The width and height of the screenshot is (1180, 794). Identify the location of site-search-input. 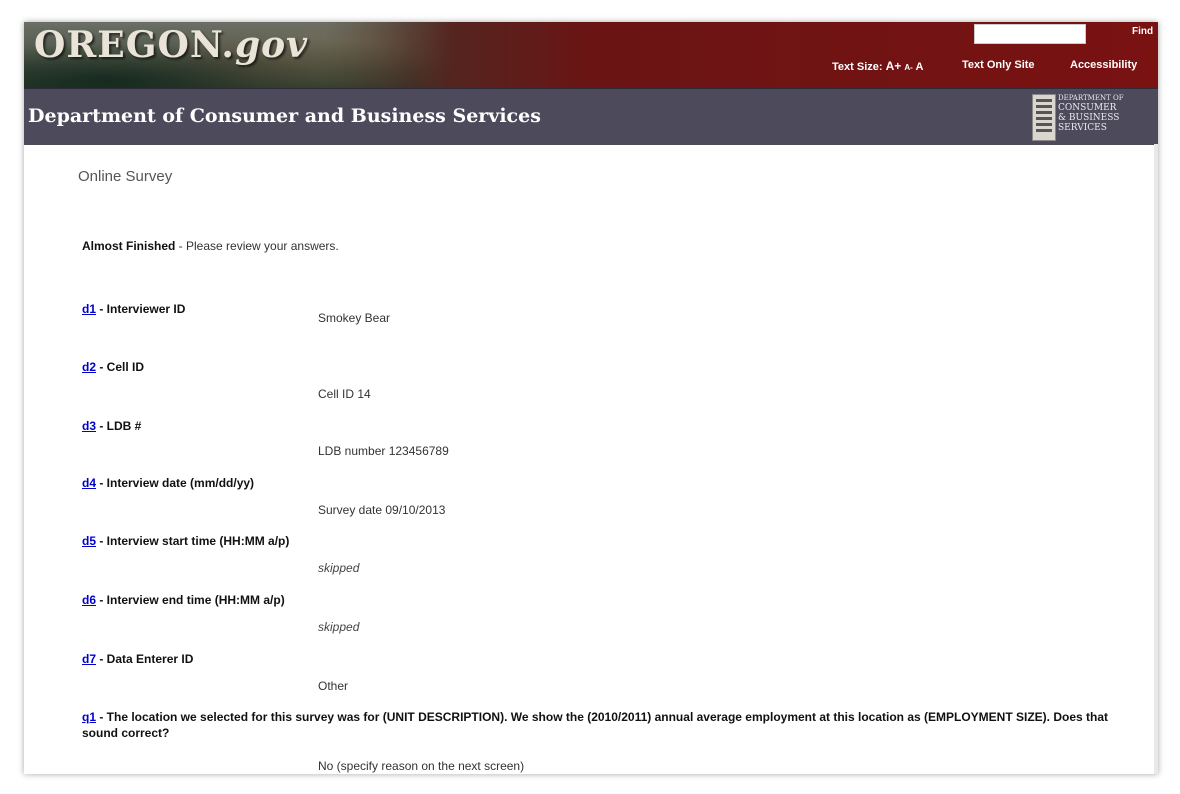
(1030, 34).